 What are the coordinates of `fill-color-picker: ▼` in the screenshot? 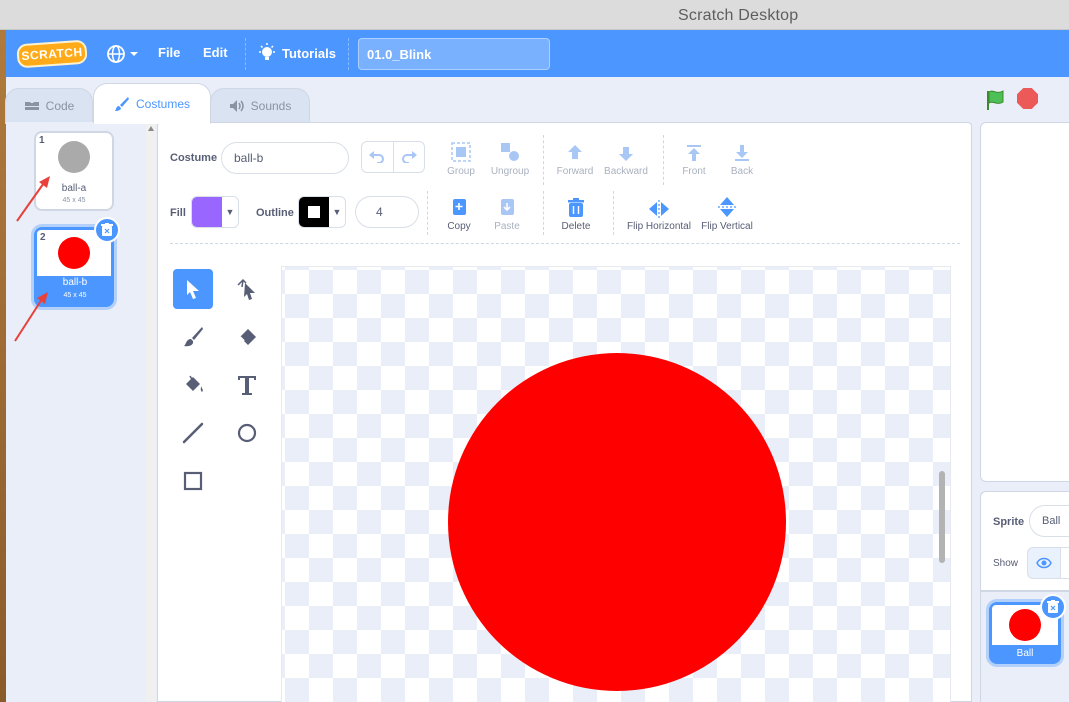 It's located at (215, 212).